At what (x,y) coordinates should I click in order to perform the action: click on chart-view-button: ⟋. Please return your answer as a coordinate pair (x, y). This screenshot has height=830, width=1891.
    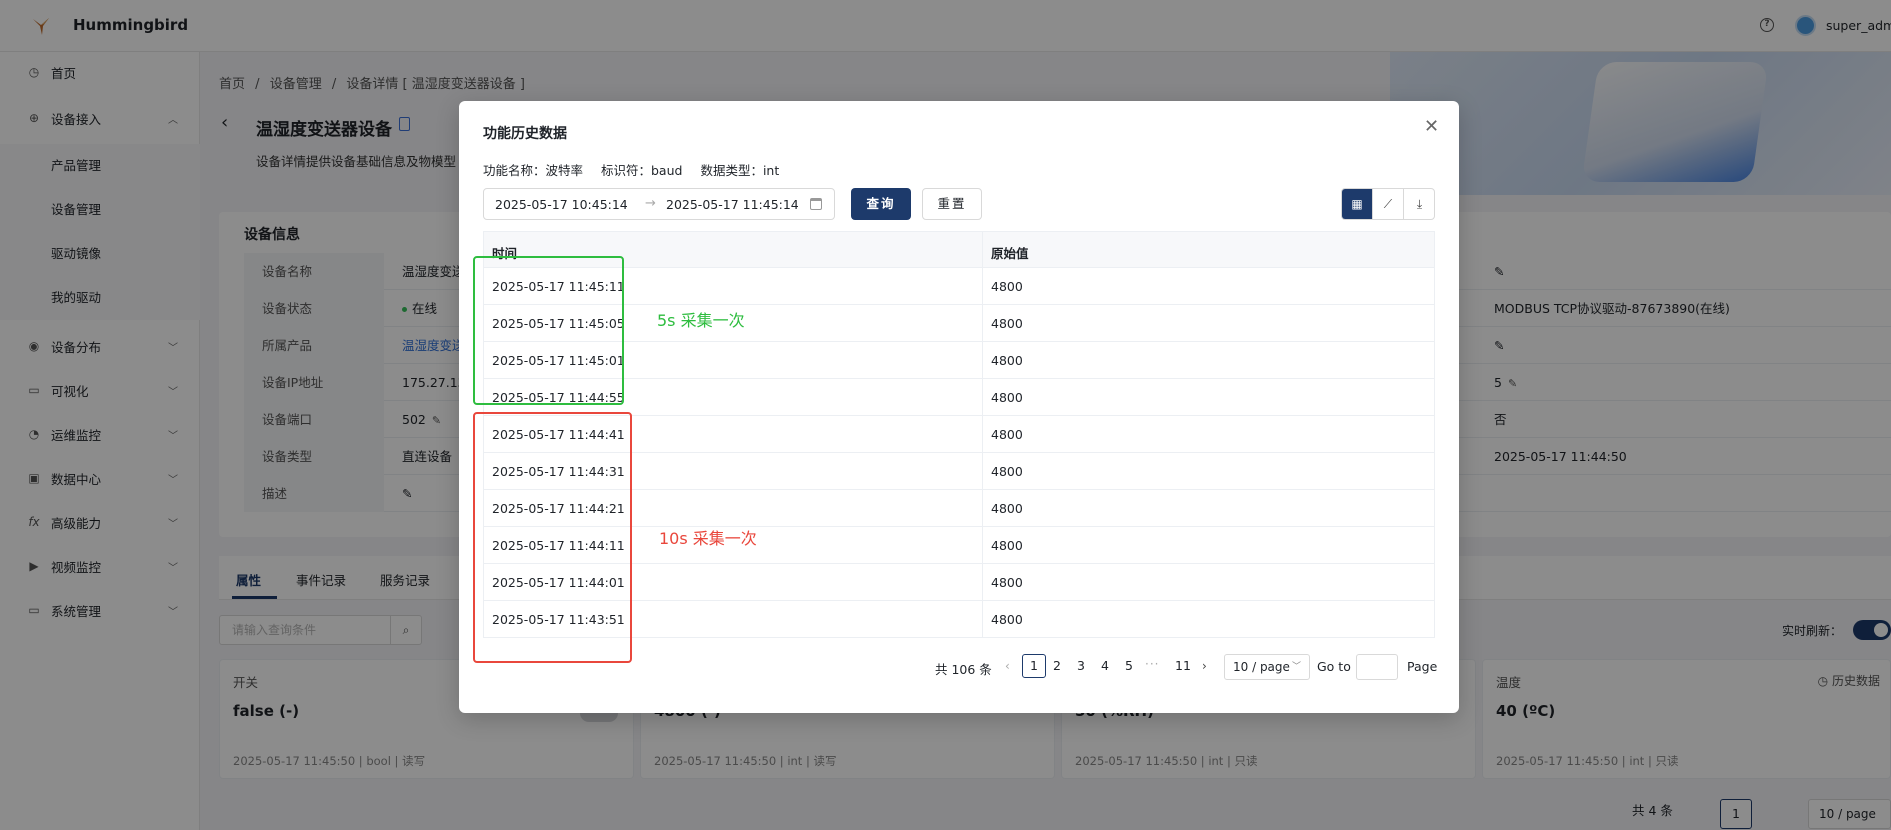
    Looking at the image, I should click on (1388, 204).